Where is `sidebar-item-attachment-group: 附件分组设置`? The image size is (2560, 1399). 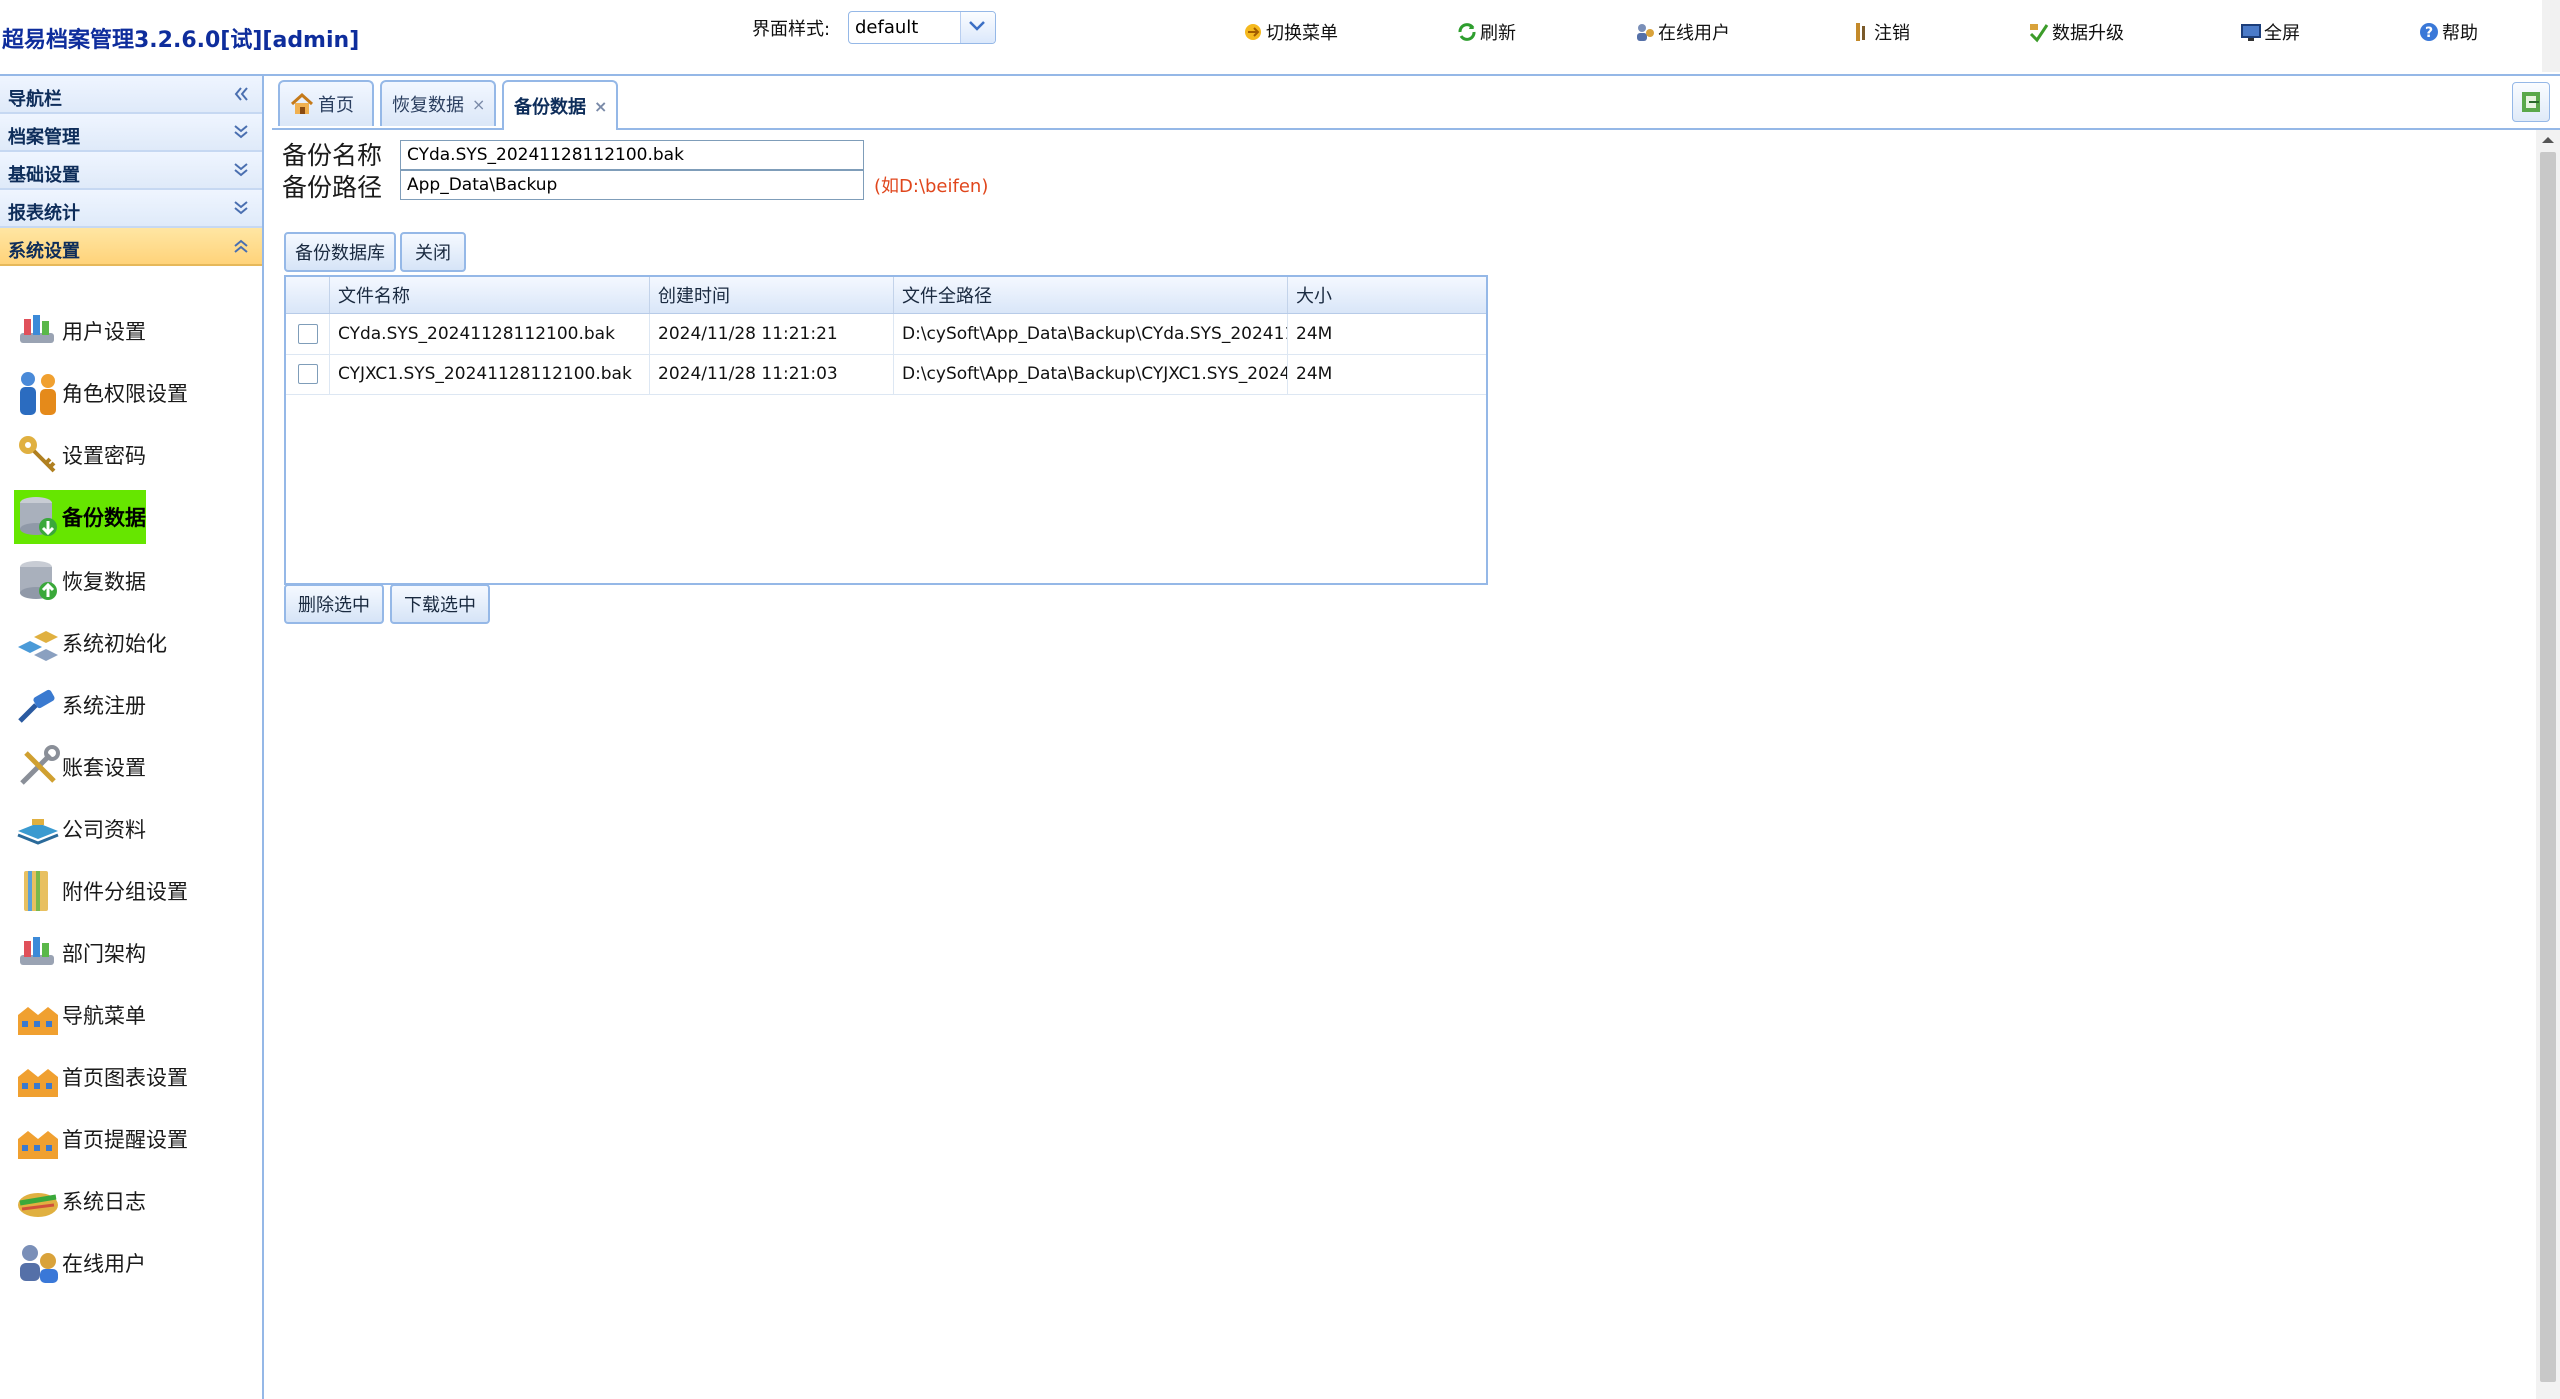 sidebar-item-attachment-group: 附件分组设置 is located at coordinates (101, 891).